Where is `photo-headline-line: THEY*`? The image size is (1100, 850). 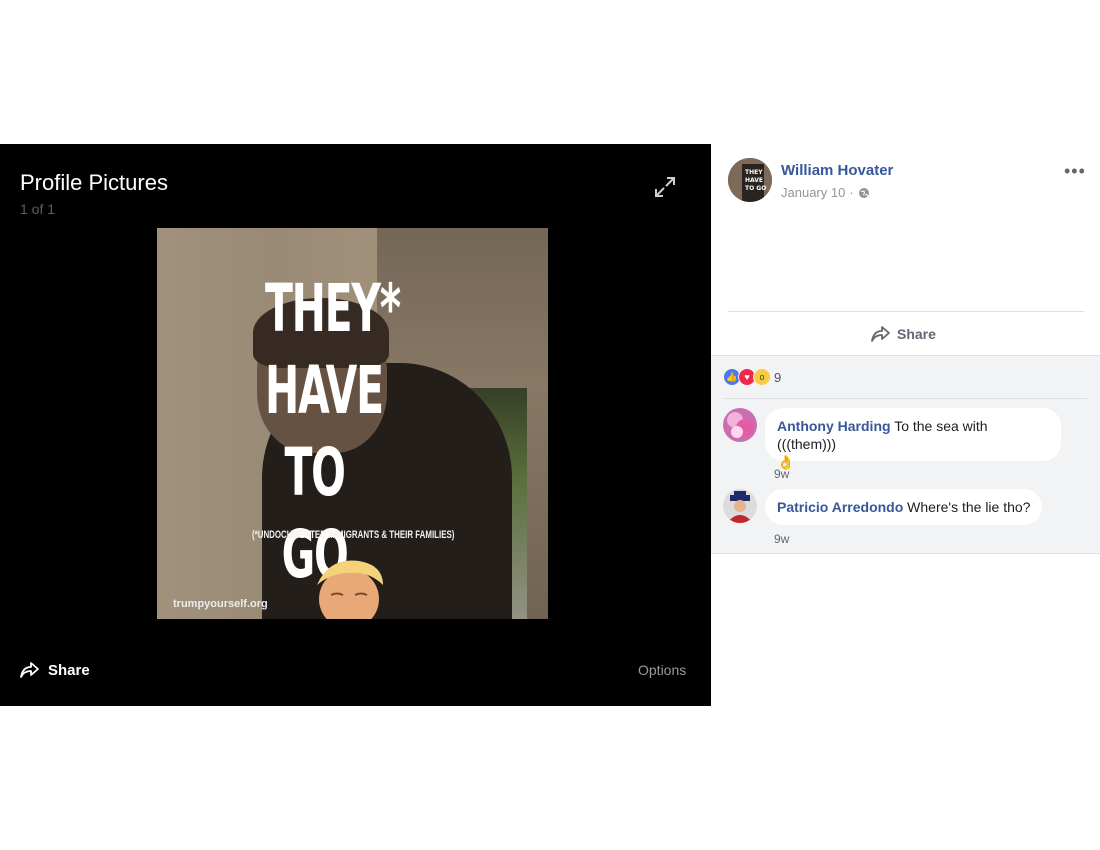
photo-headline-line: THEY* is located at coordinates (333, 308).